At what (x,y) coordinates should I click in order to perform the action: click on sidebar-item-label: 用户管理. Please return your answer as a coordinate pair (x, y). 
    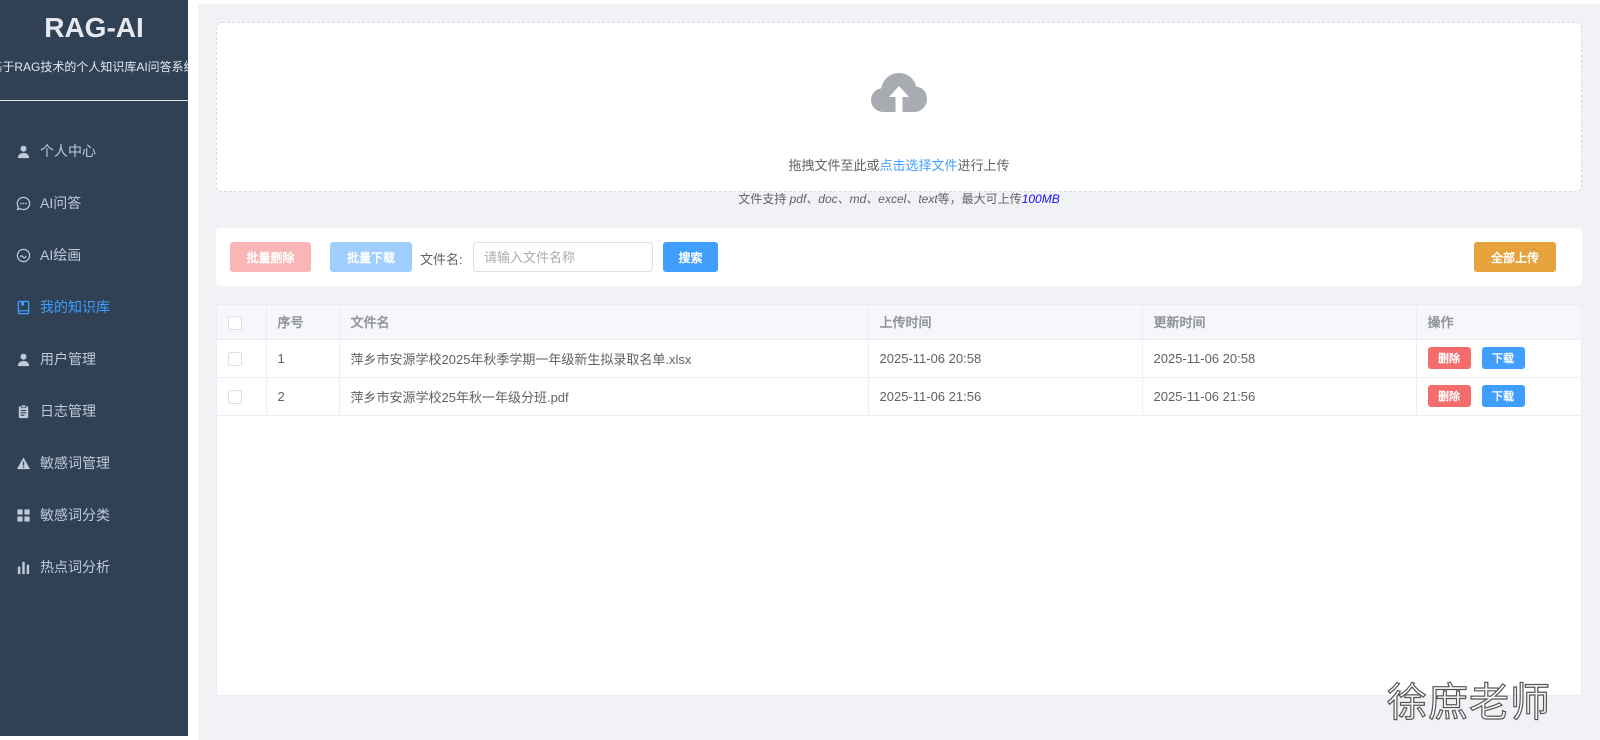
    Looking at the image, I should click on (68, 359).